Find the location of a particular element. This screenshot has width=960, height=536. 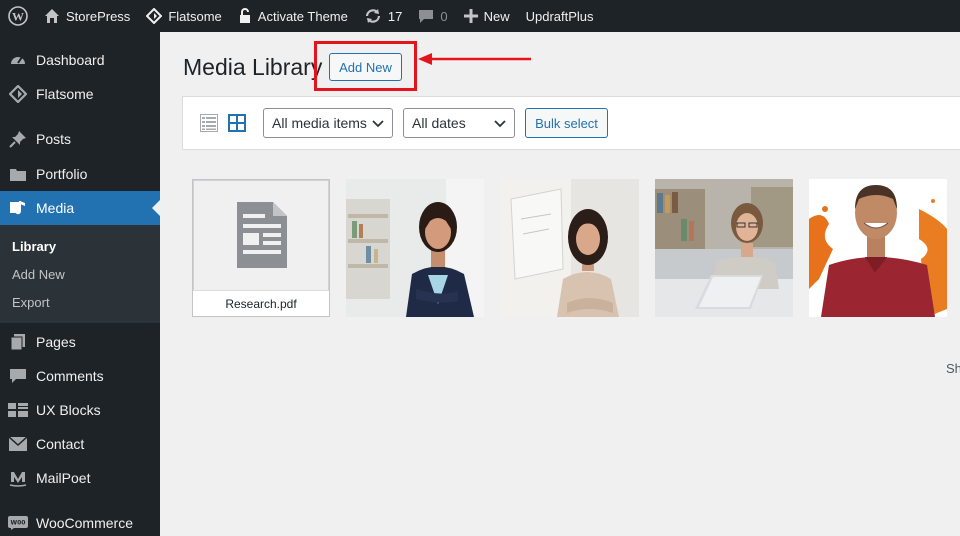

grid-view-icon is located at coordinates (237, 124).